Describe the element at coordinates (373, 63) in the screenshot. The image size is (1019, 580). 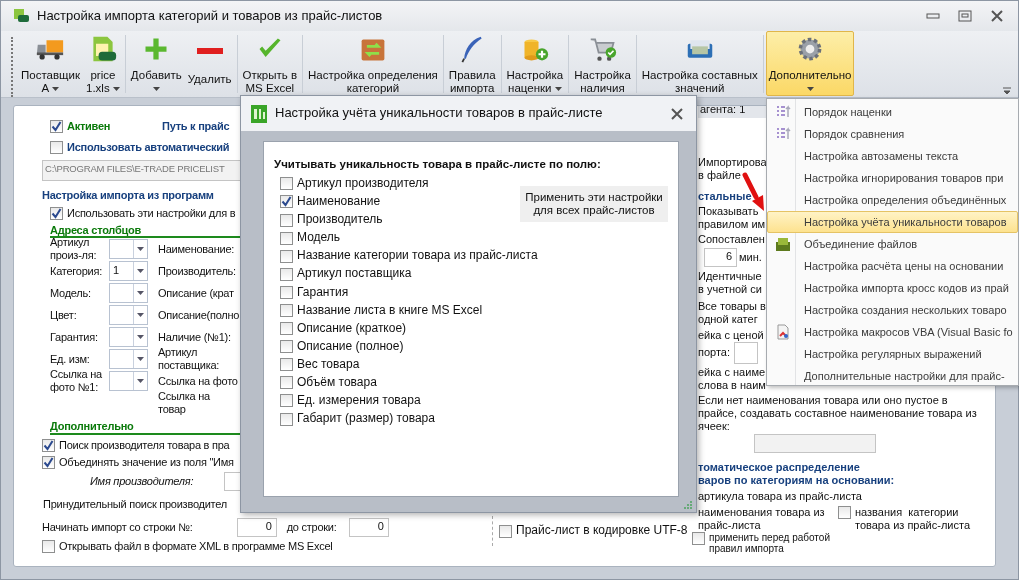
I see `toolbar-button: Настройка определения категорий` at that location.